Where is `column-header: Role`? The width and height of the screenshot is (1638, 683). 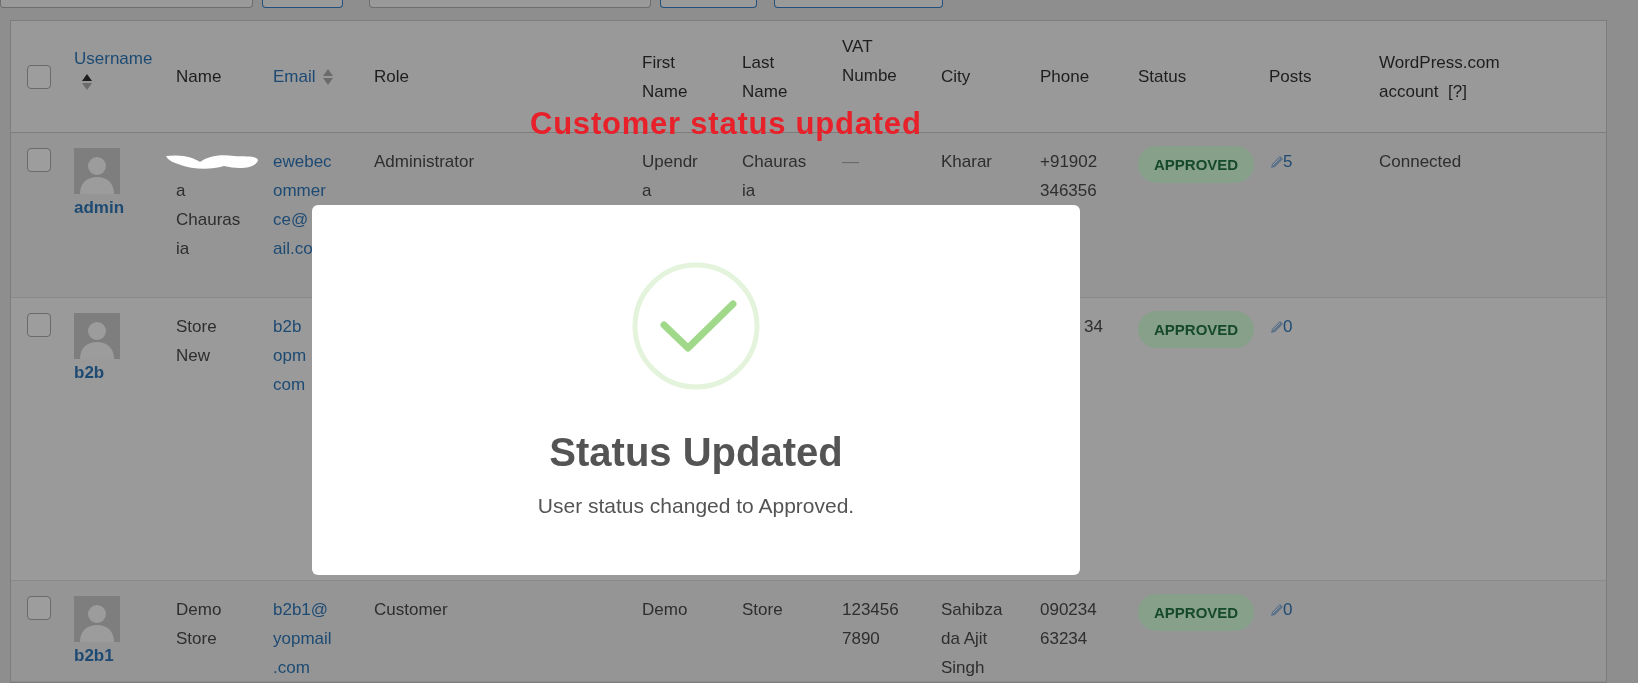
column-header: Role is located at coordinates (392, 77).